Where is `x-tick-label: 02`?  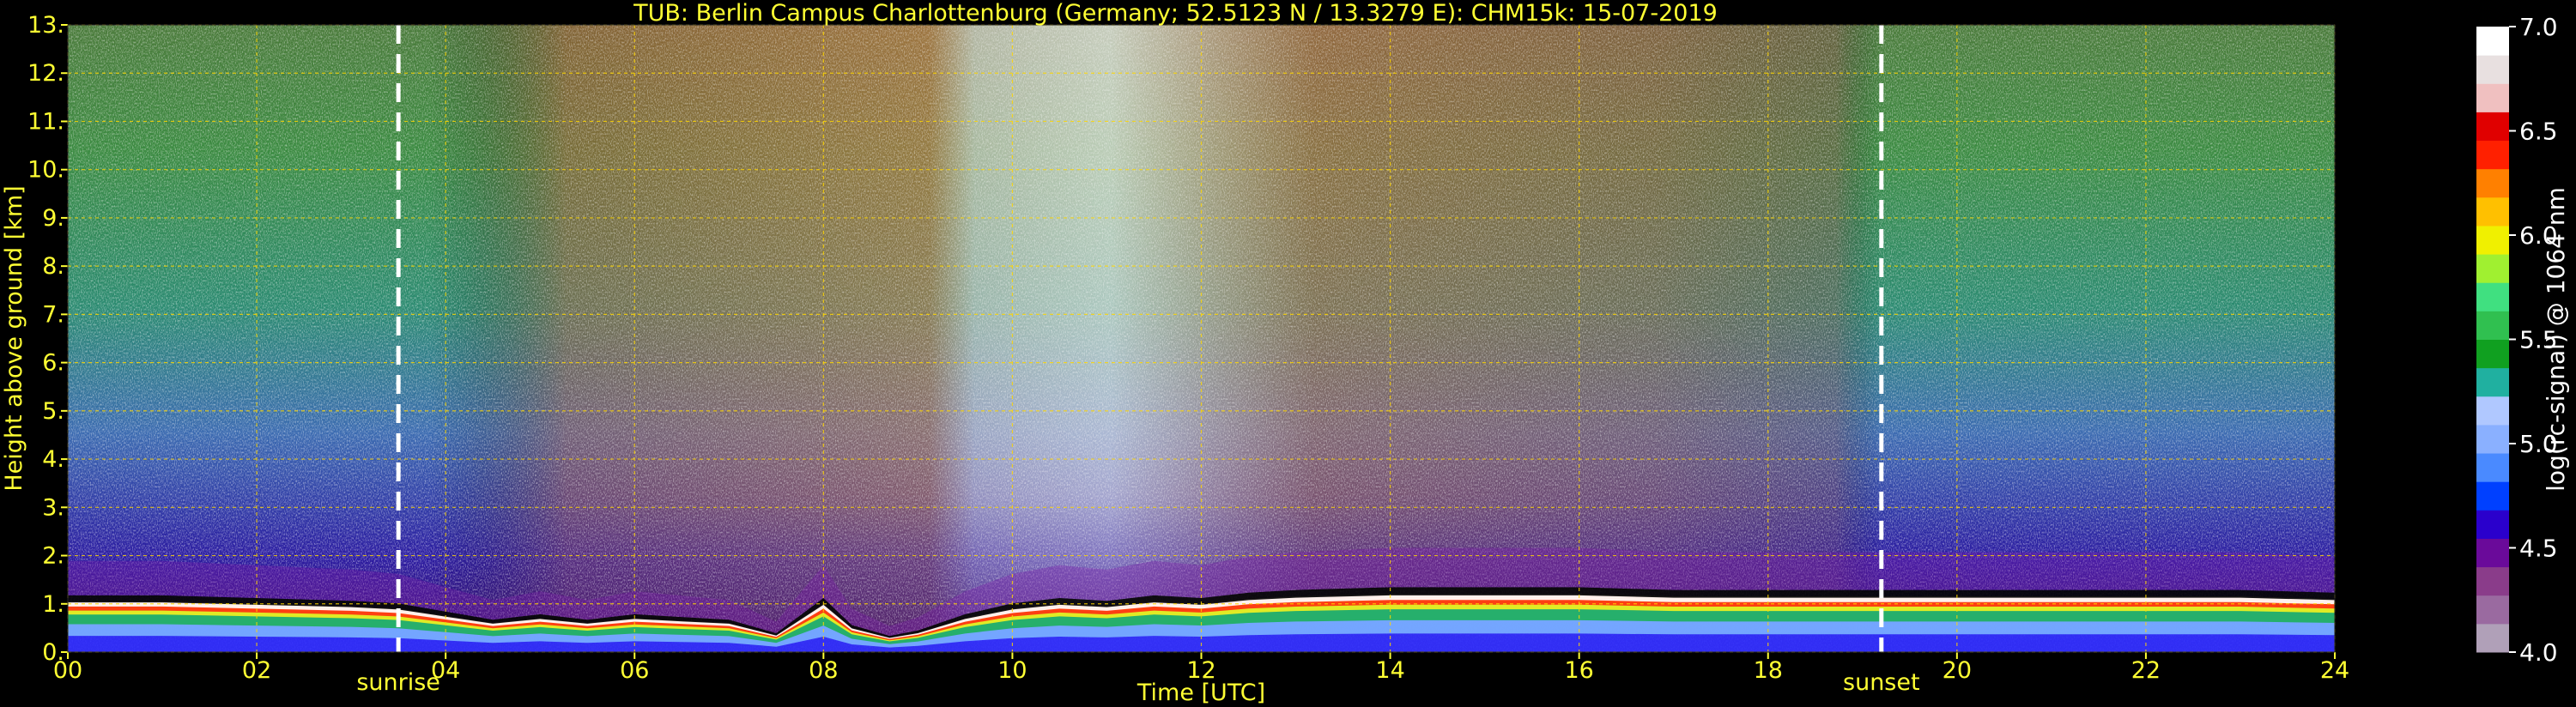
x-tick-label: 02 is located at coordinates (256, 670).